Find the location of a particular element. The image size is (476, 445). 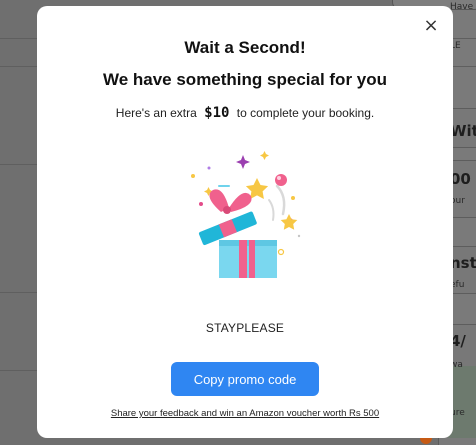

background-text: Have opp is located at coordinates (463, 7).